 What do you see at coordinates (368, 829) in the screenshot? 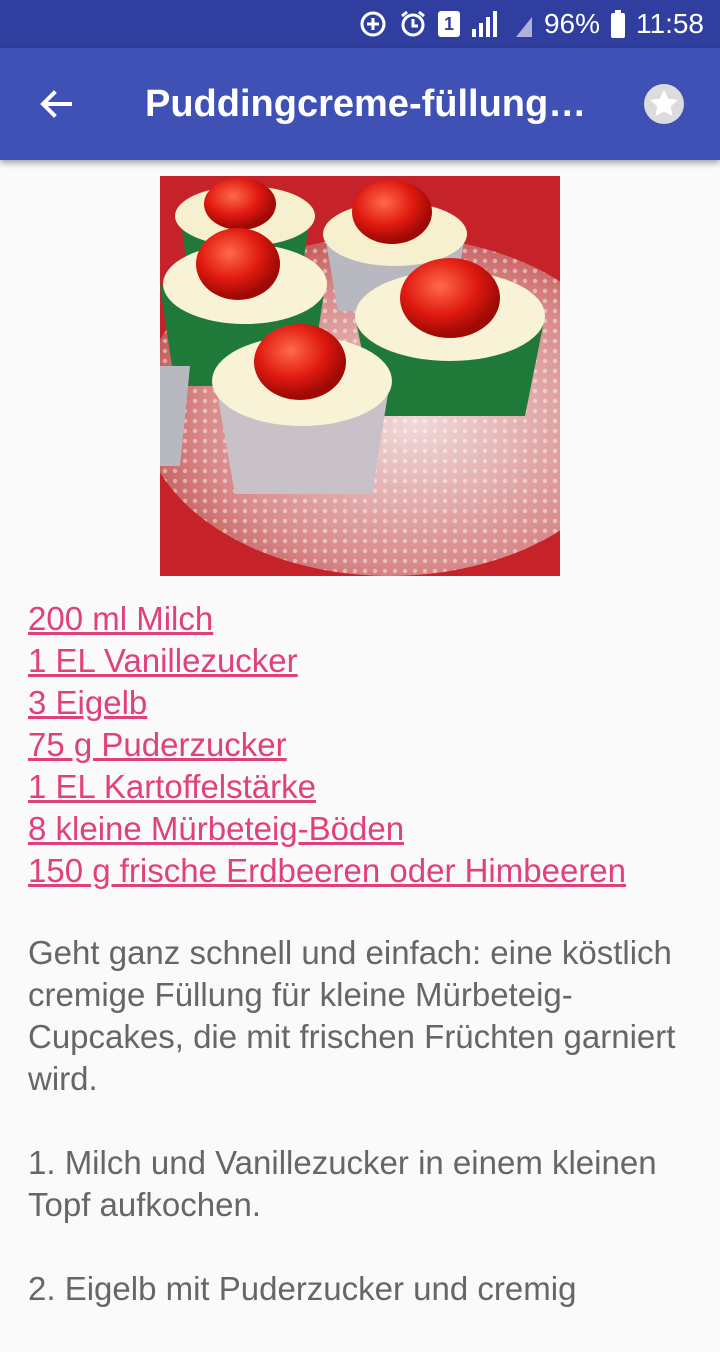
I see `ingredient-link: 8 kleine Mürbeteig-Böden` at bounding box center [368, 829].